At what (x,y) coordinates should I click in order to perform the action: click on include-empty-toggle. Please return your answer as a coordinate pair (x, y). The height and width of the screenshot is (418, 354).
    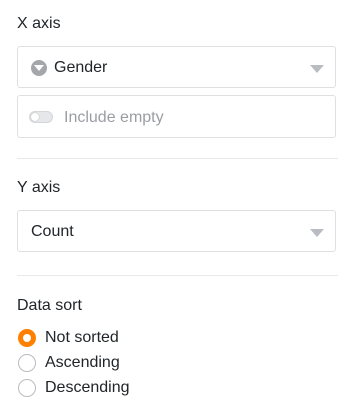
    Looking at the image, I should click on (41, 117).